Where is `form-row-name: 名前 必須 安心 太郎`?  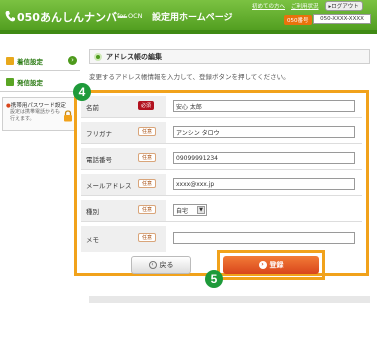 form-row-name: 名前 必須 安心 太郎 is located at coordinates (221, 107).